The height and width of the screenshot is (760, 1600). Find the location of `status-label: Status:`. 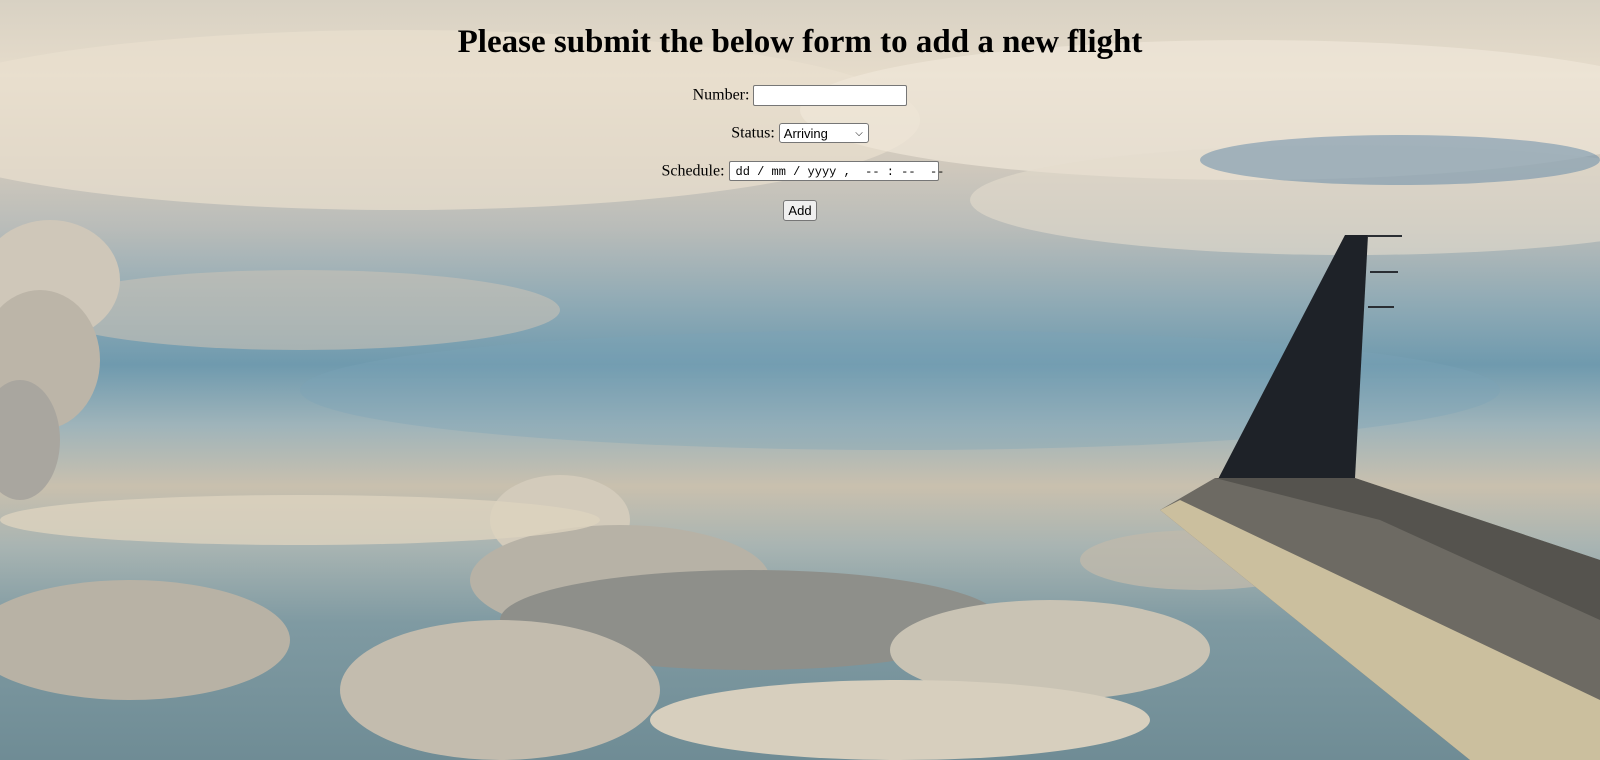

status-label: Status: is located at coordinates (753, 133).